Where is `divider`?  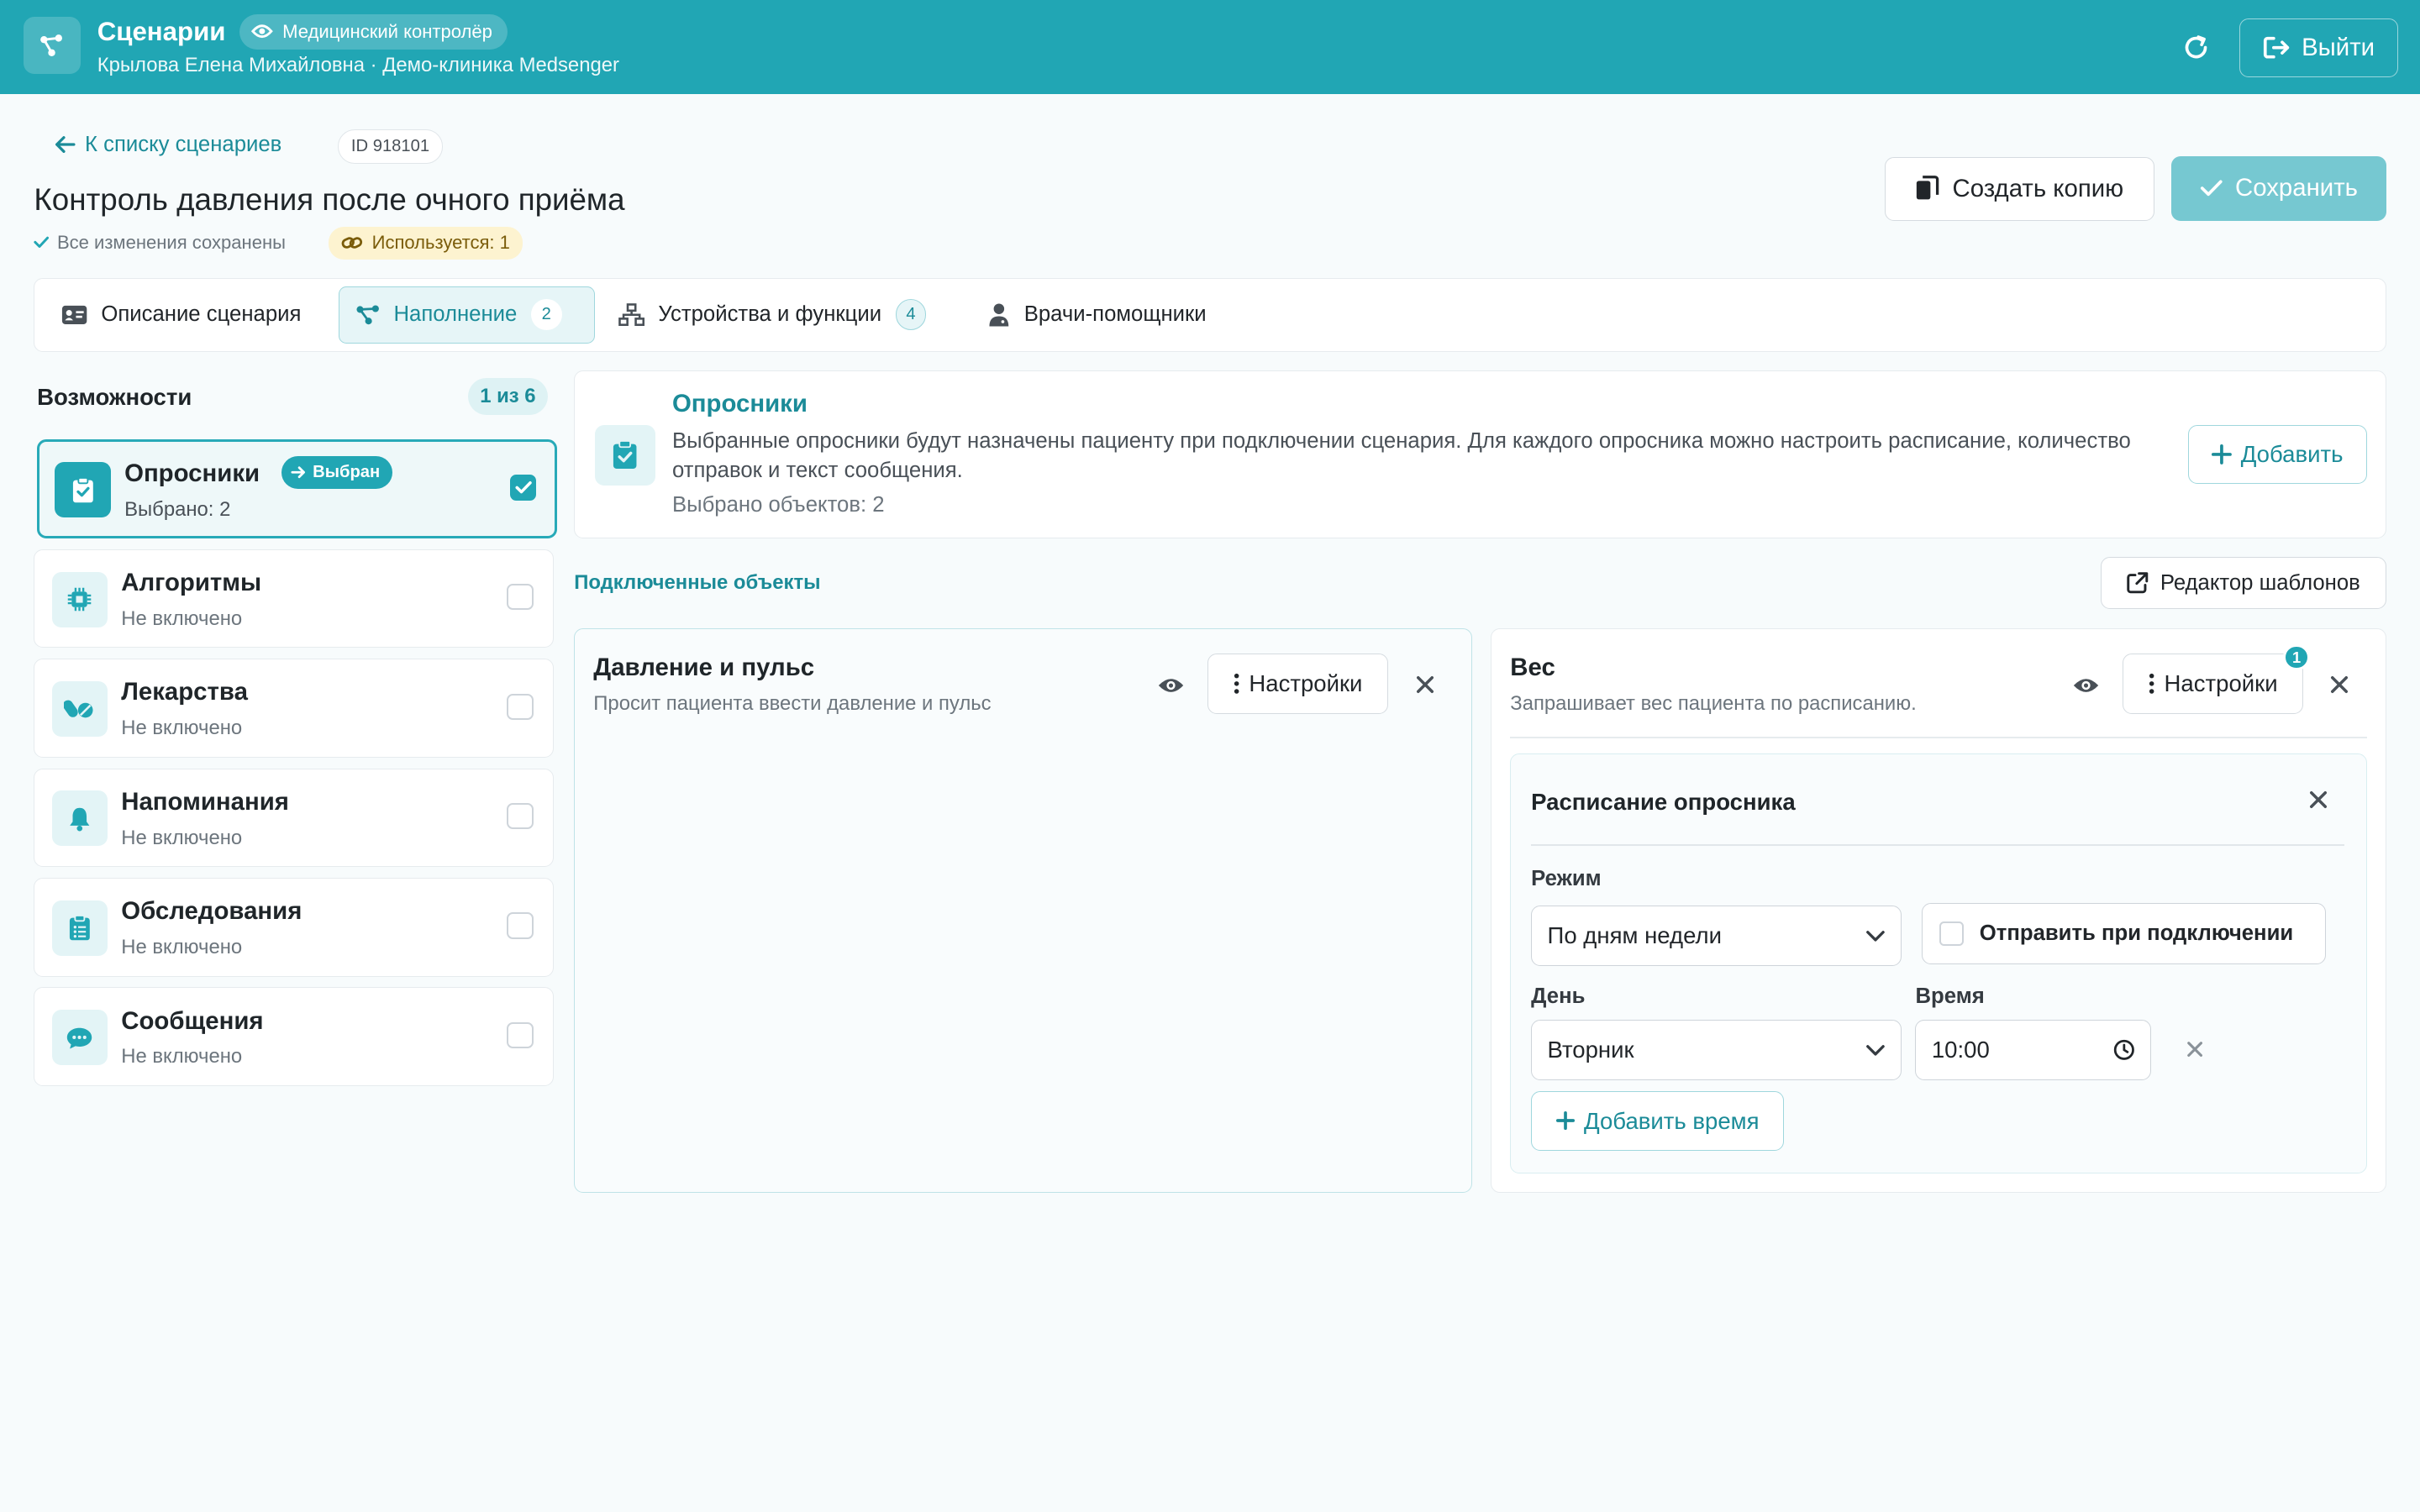
divider is located at coordinates (1938, 737).